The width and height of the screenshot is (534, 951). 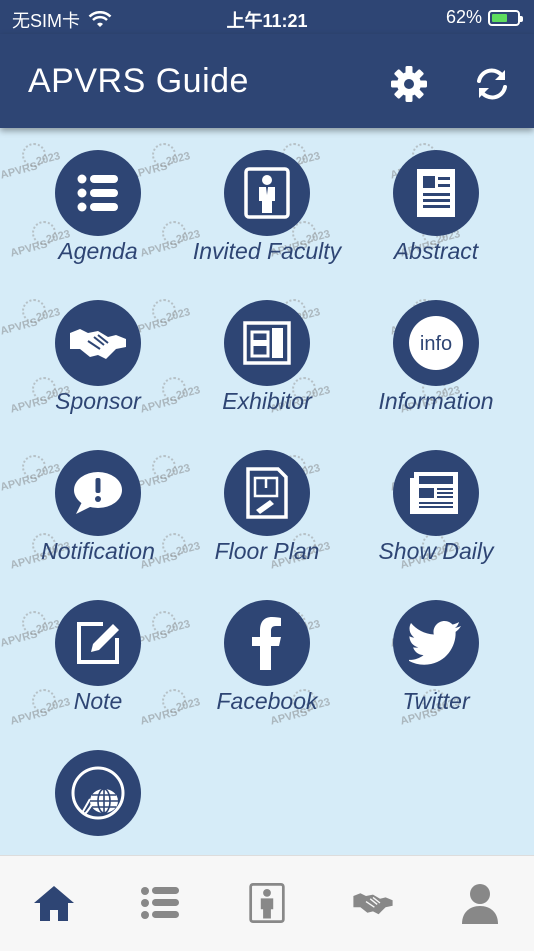 I want to click on tab-invited-faculty, so click(x=267, y=903).